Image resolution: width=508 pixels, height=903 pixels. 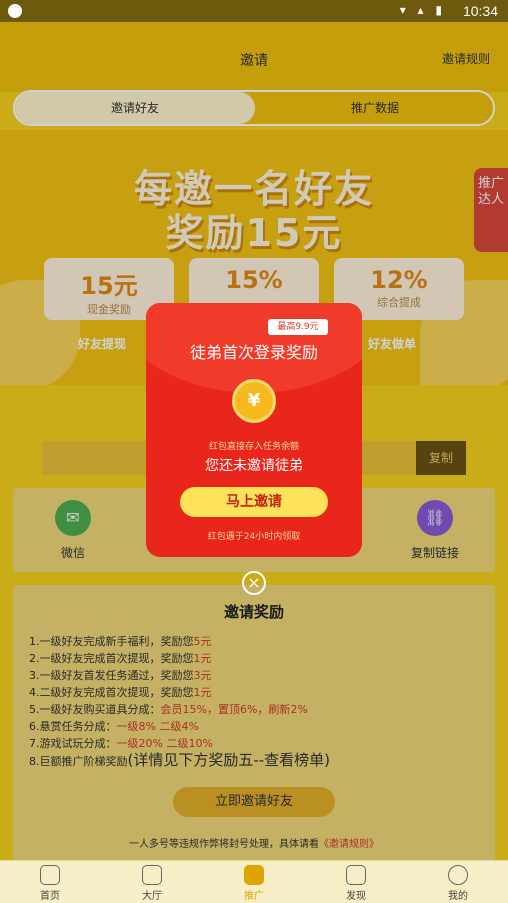 I want to click on popup-expire-note: 红包遇于24小时内领取, so click(x=254, y=537).